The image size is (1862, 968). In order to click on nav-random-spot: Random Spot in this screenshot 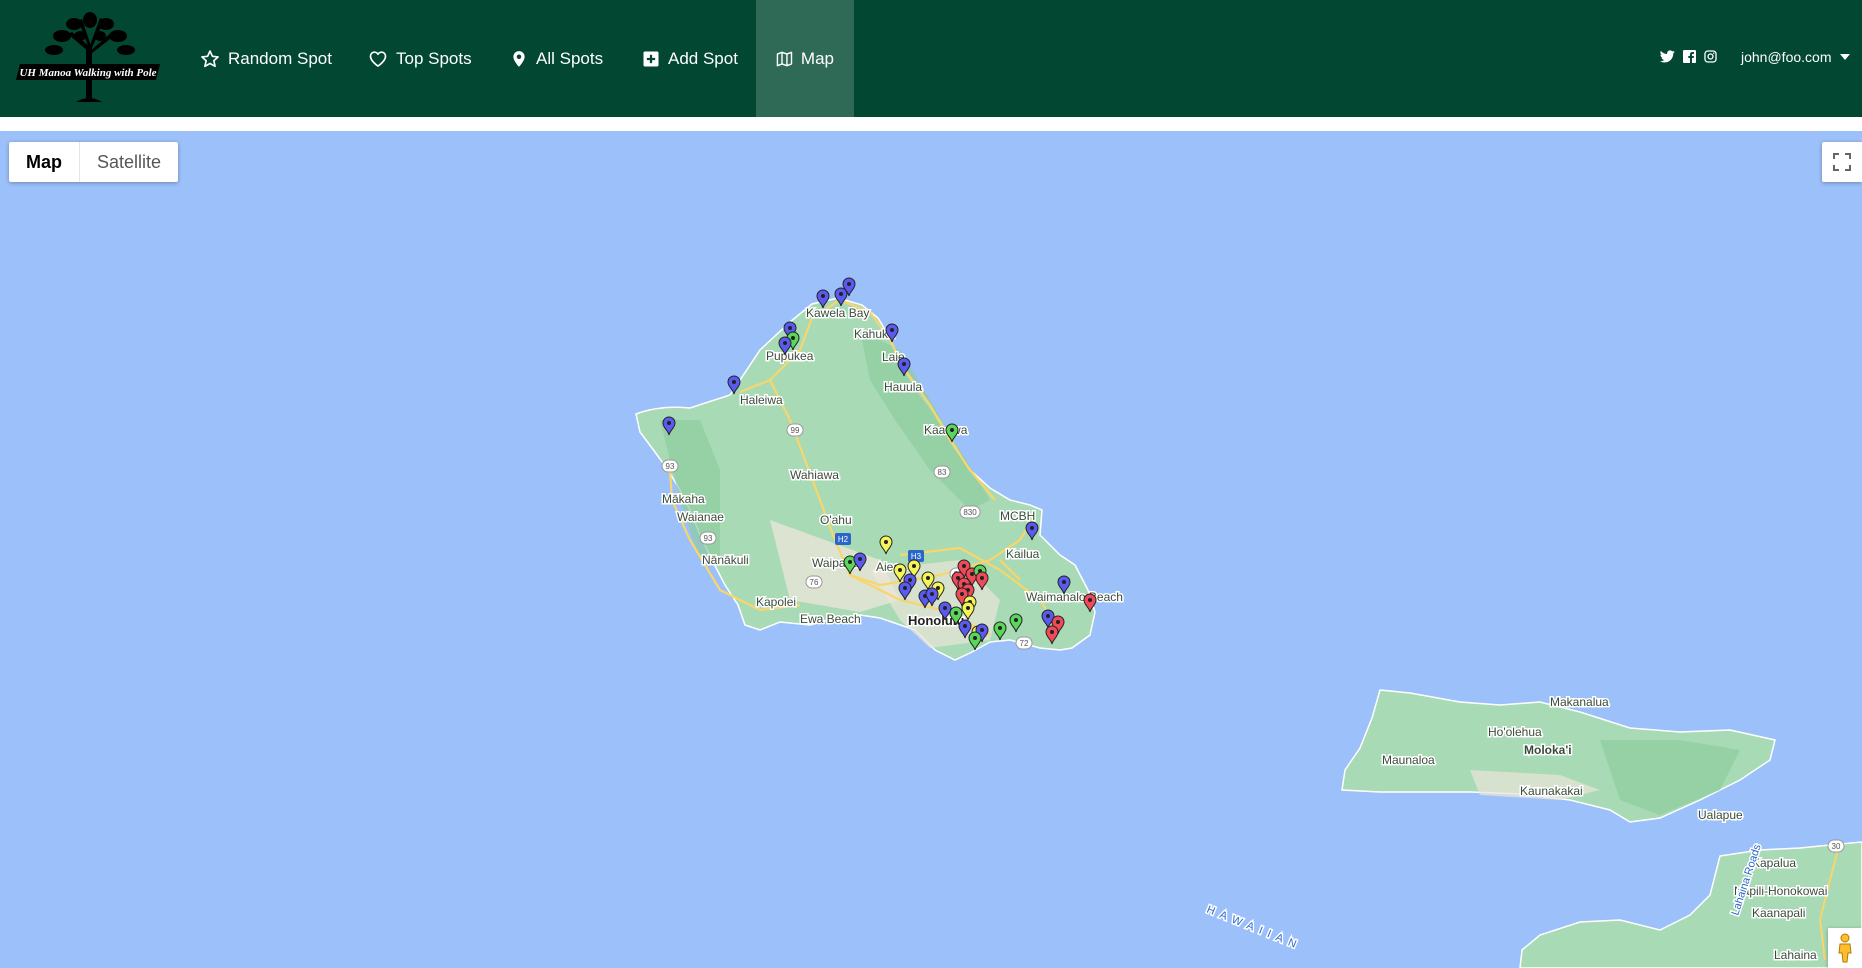, I will do `click(266, 58)`.